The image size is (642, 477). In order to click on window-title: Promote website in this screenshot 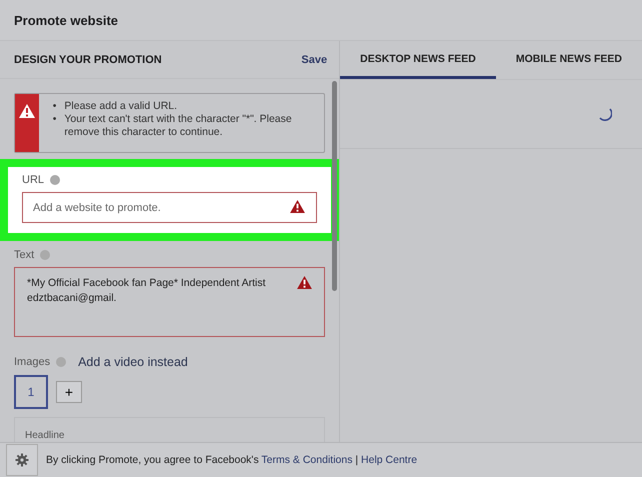, I will do `click(66, 20)`.